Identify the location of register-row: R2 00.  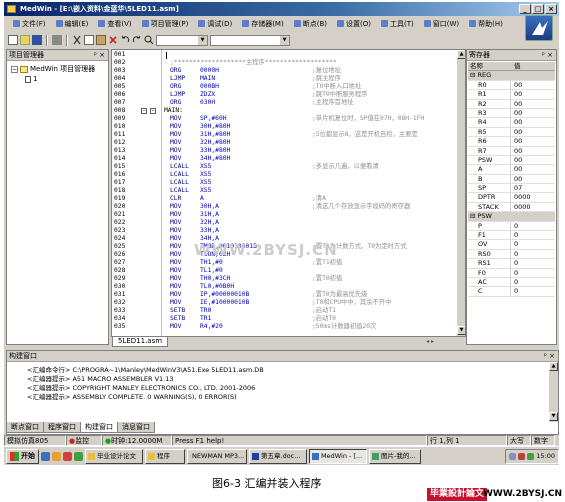
(511, 104).